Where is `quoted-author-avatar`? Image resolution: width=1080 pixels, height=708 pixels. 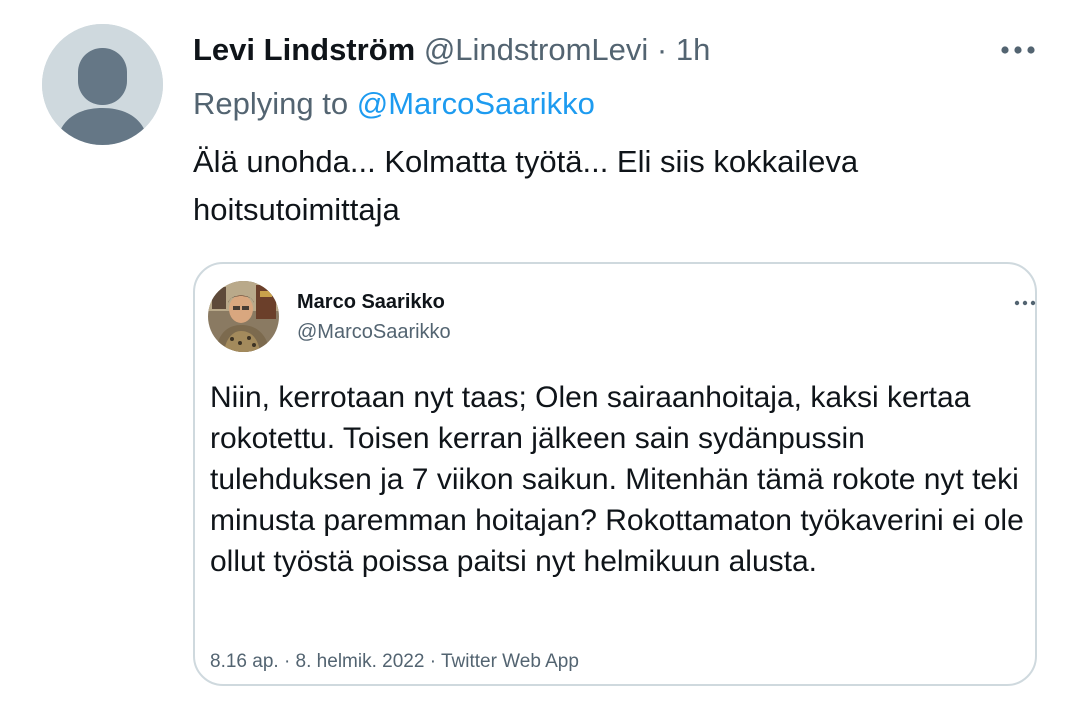 quoted-author-avatar is located at coordinates (243, 316).